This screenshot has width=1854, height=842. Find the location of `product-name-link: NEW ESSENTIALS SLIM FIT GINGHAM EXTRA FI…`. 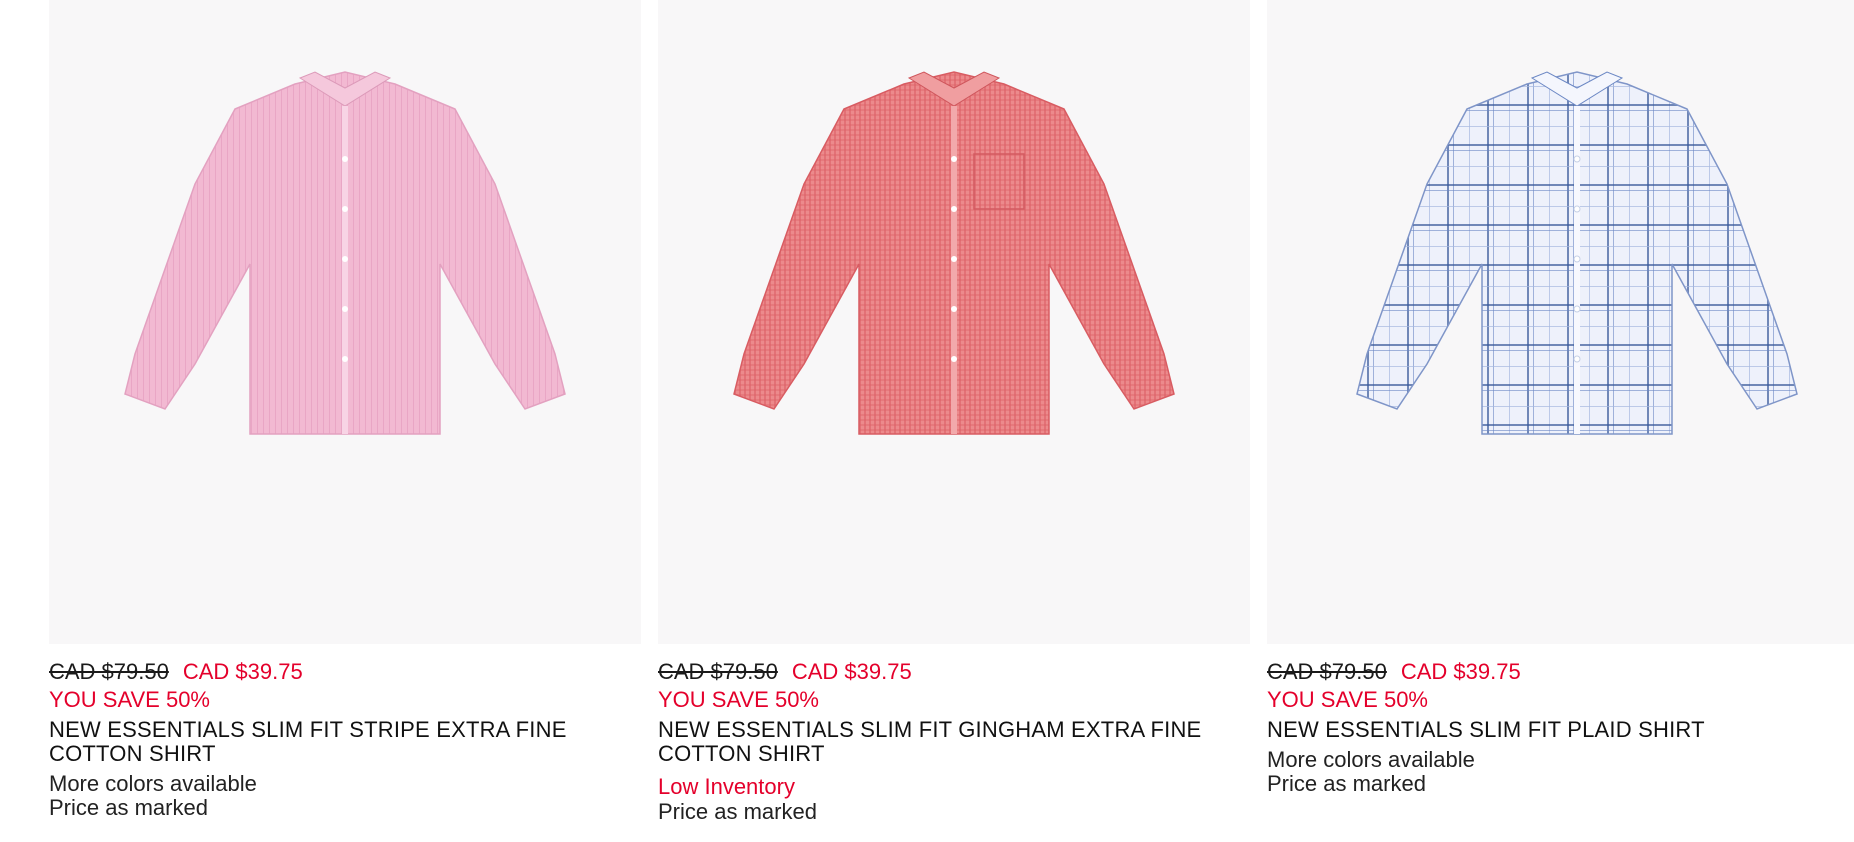

product-name-link: NEW ESSENTIALS SLIM FIT GINGHAM EXTRA FI… is located at coordinates (943, 742).